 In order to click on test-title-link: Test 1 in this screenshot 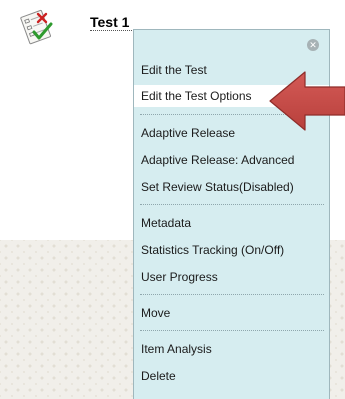, I will do `click(109, 22)`.